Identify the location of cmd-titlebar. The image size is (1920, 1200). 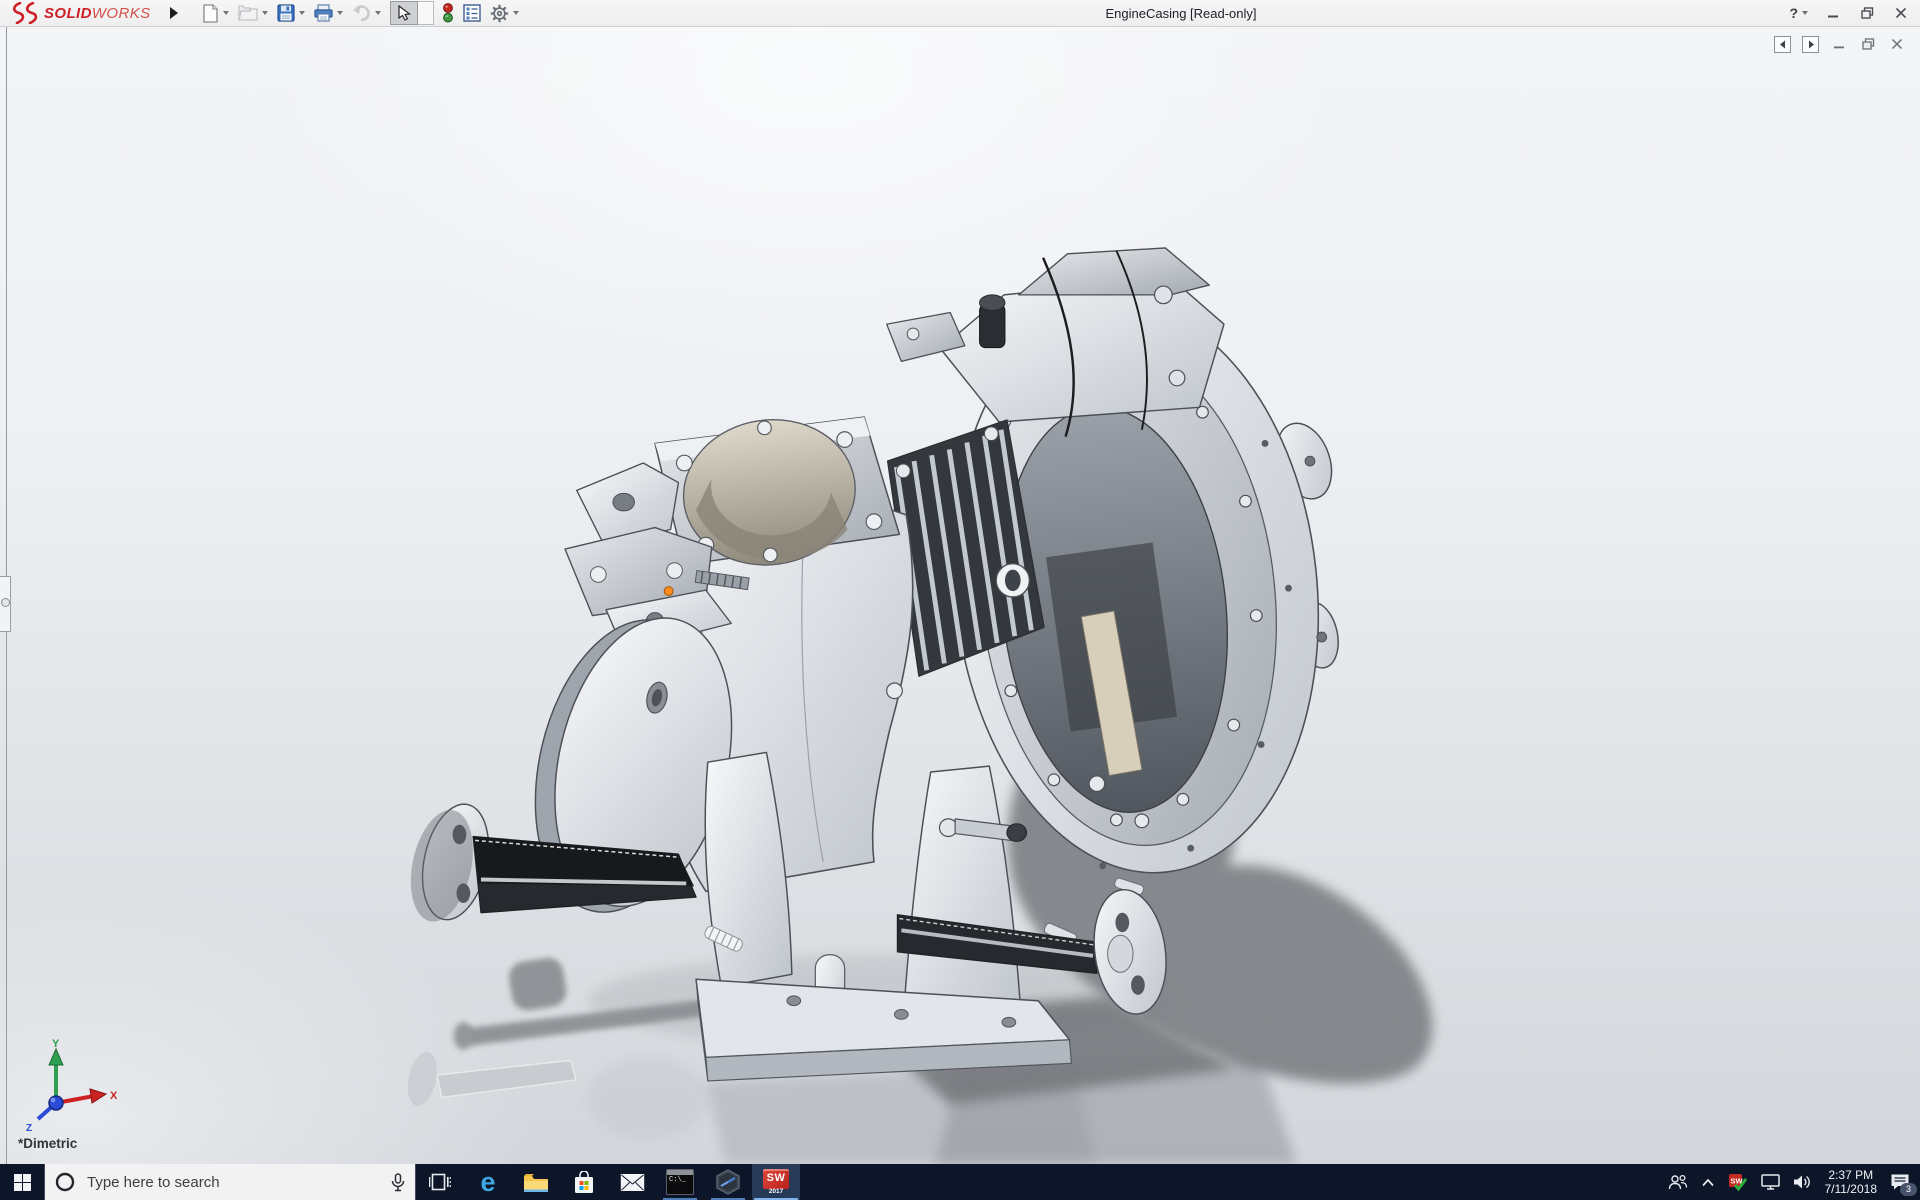
(680, 1172).